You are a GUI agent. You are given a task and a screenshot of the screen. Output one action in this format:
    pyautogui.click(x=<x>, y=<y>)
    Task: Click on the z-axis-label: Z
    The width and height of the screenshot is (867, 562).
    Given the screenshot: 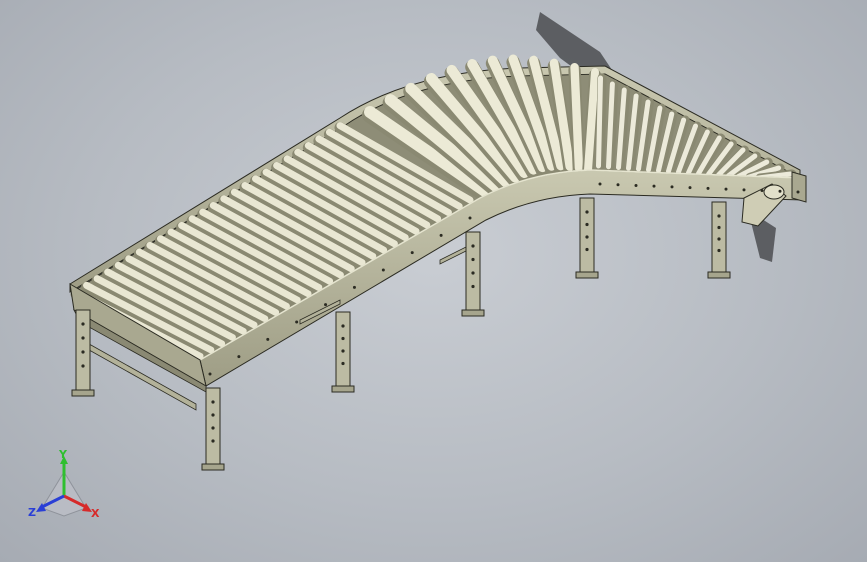 What is the action you would take?
    pyautogui.click(x=32, y=512)
    